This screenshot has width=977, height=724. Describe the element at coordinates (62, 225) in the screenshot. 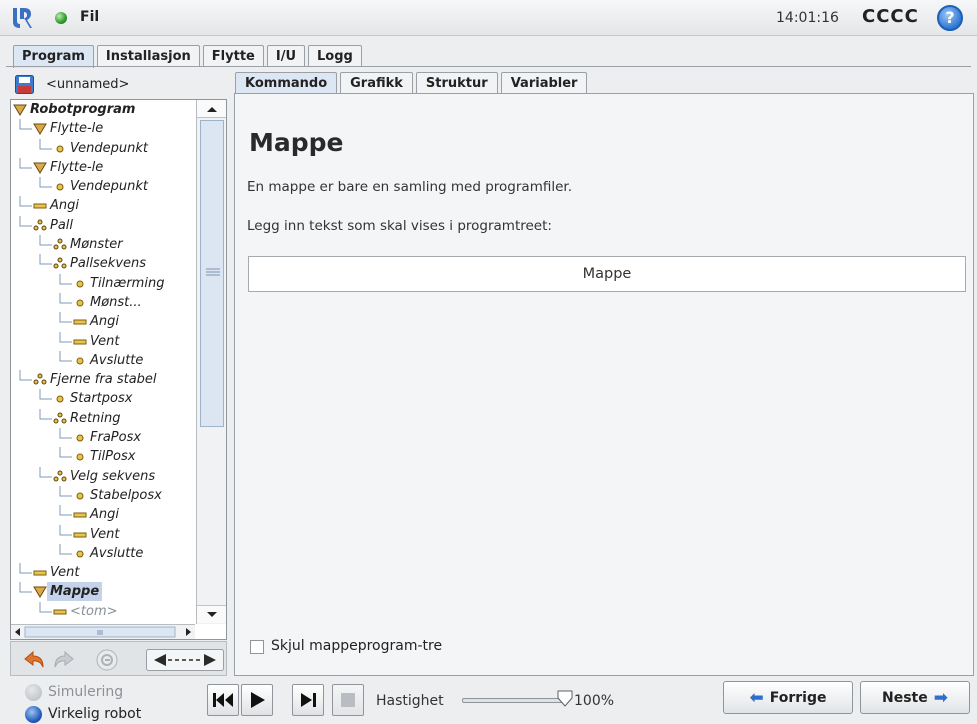

I see `tree-node-label: Pall` at that location.